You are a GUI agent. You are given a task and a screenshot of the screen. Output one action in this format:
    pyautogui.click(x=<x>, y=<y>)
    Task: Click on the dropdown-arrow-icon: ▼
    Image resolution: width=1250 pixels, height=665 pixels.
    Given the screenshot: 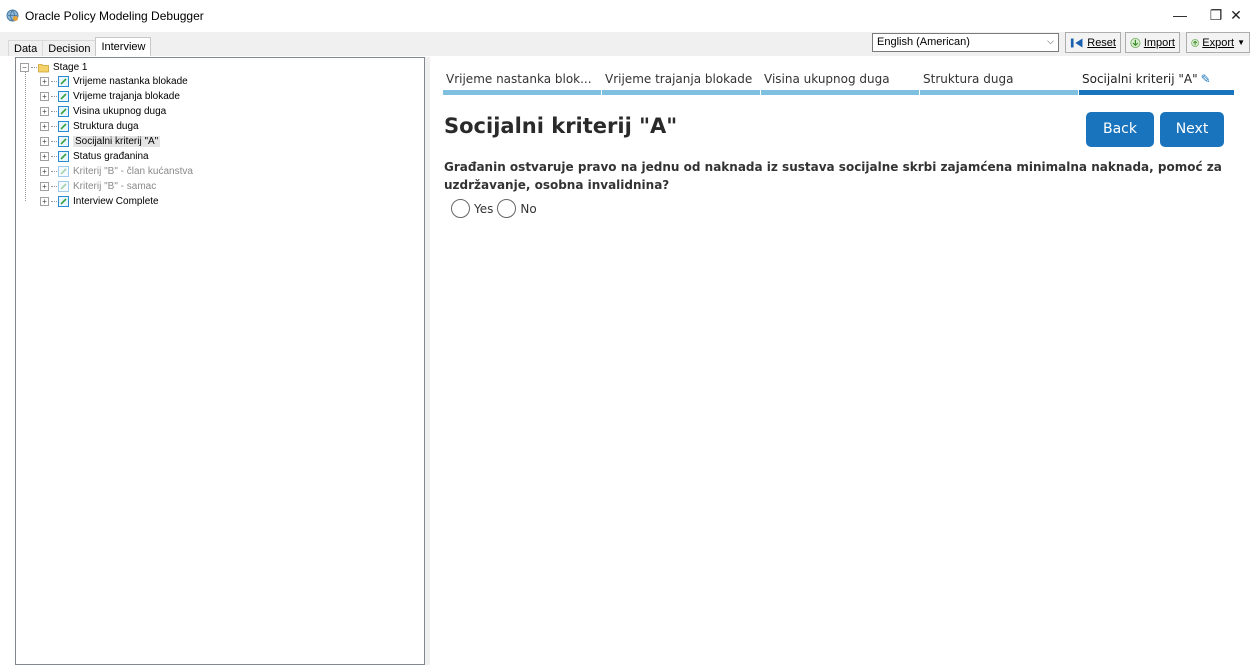 What is the action you would take?
    pyautogui.click(x=1241, y=42)
    